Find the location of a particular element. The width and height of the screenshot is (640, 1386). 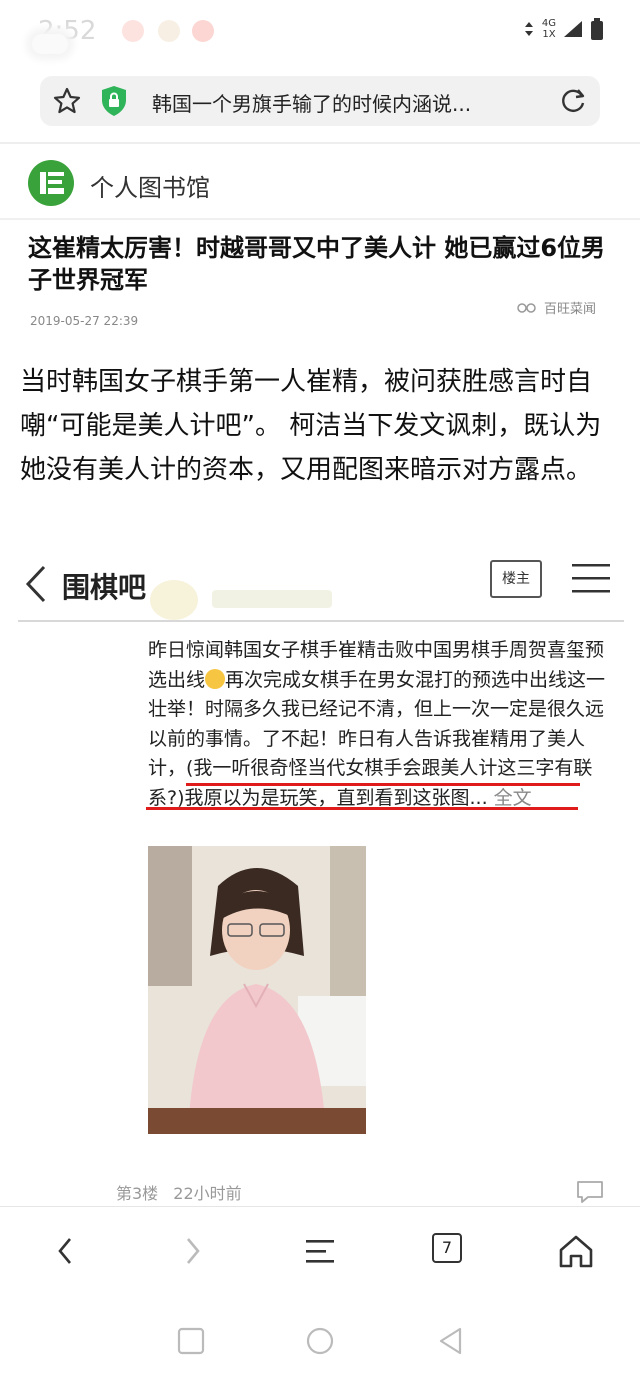

comment-icon is located at coordinates (590, 1192).